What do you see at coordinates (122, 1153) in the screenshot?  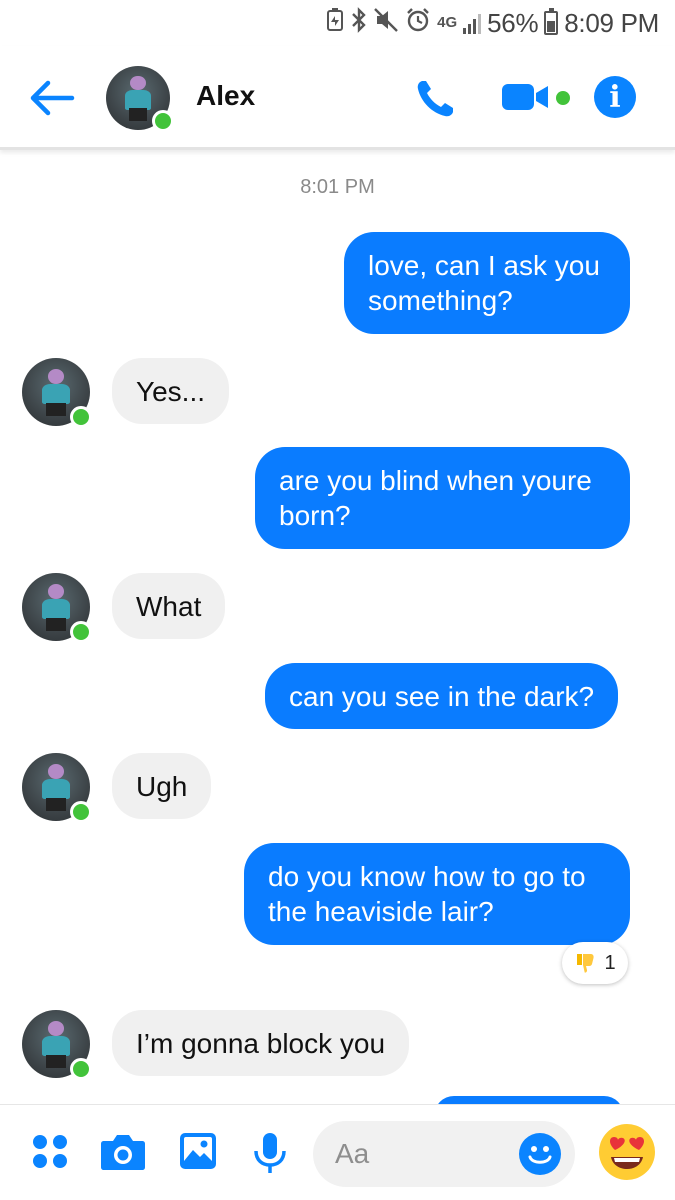 I see `camera-icon` at bounding box center [122, 1153].